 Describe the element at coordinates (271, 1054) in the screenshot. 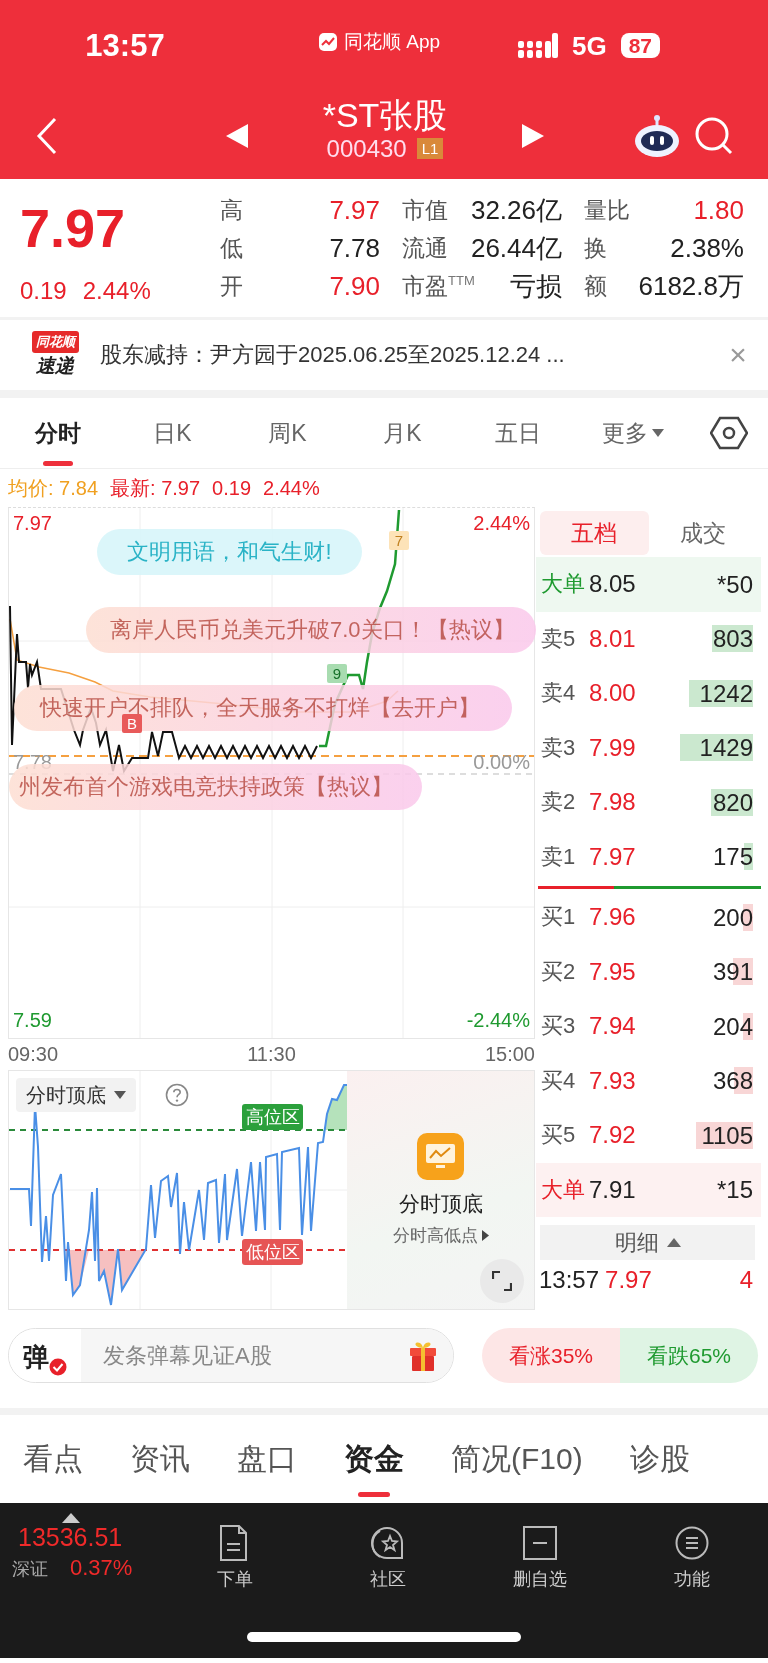

I see `time-axis-label: 11:30` at that location.